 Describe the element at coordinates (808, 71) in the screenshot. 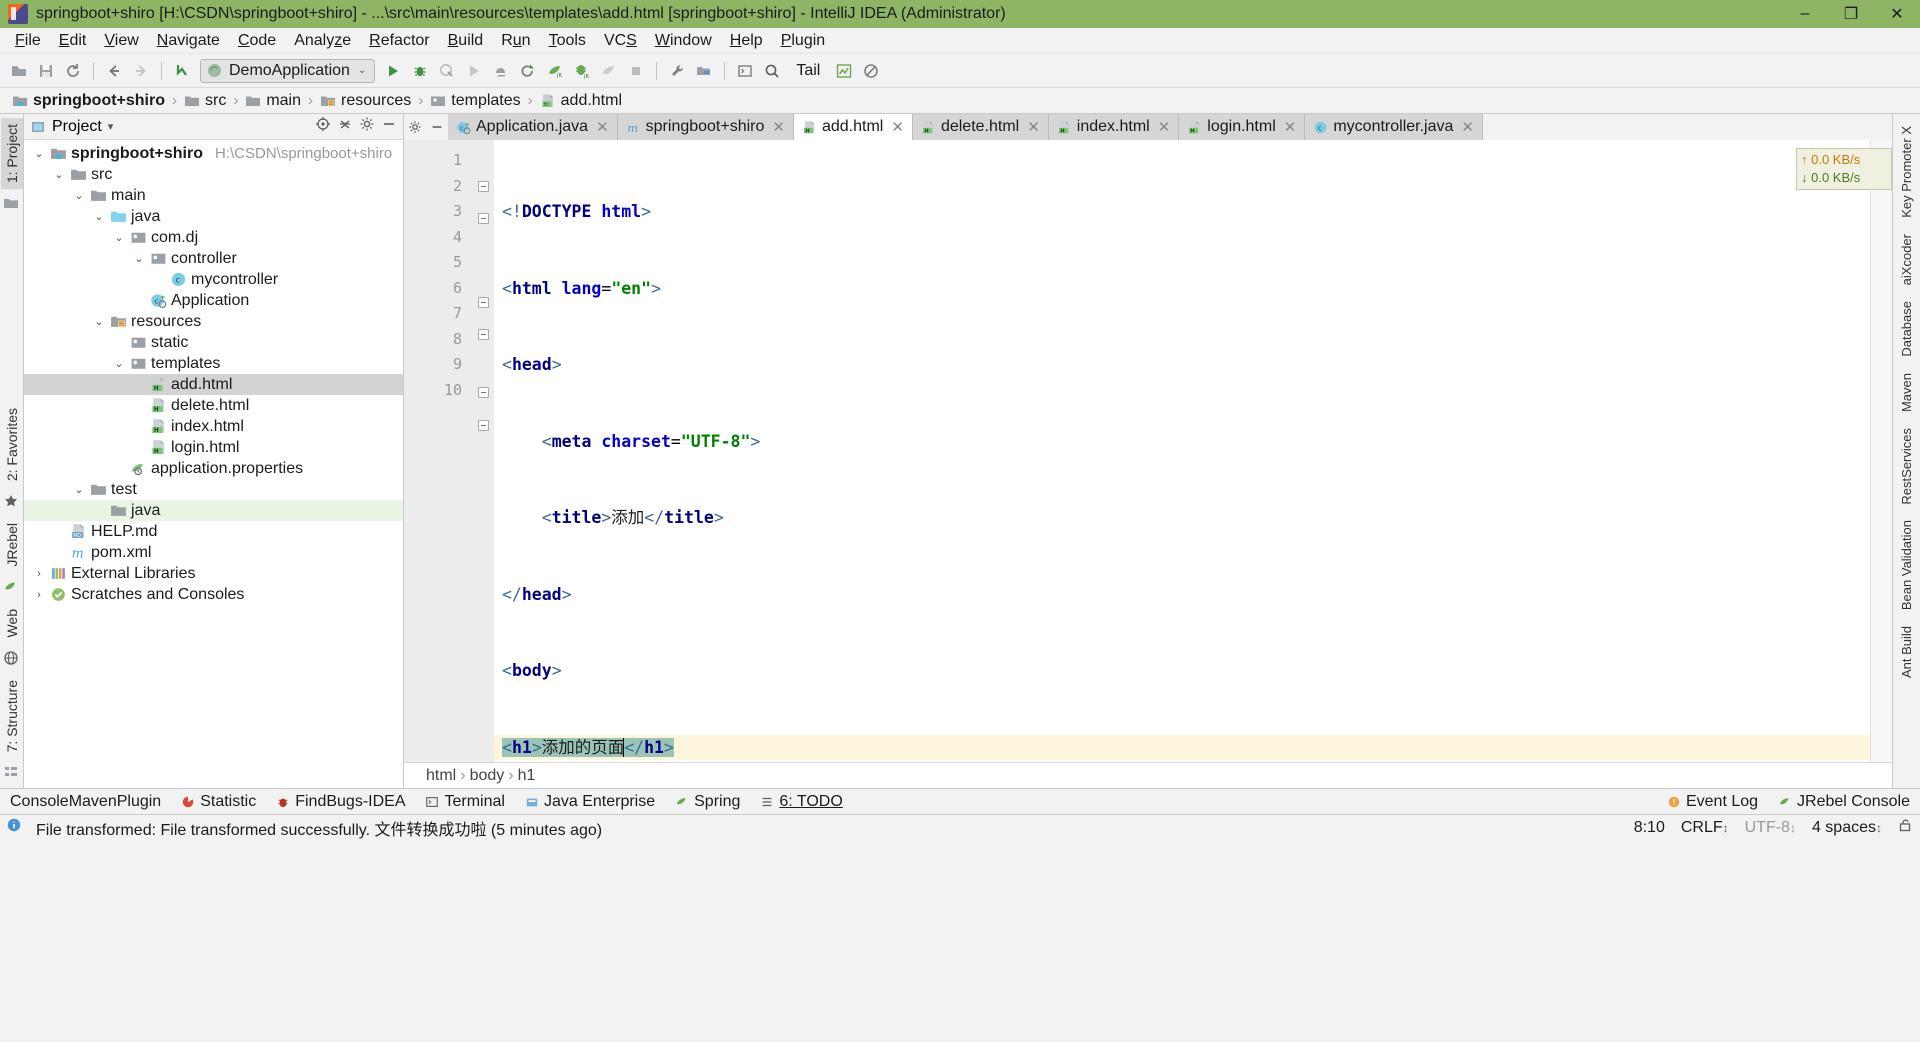

I see `tail-button: Tail` at that location.